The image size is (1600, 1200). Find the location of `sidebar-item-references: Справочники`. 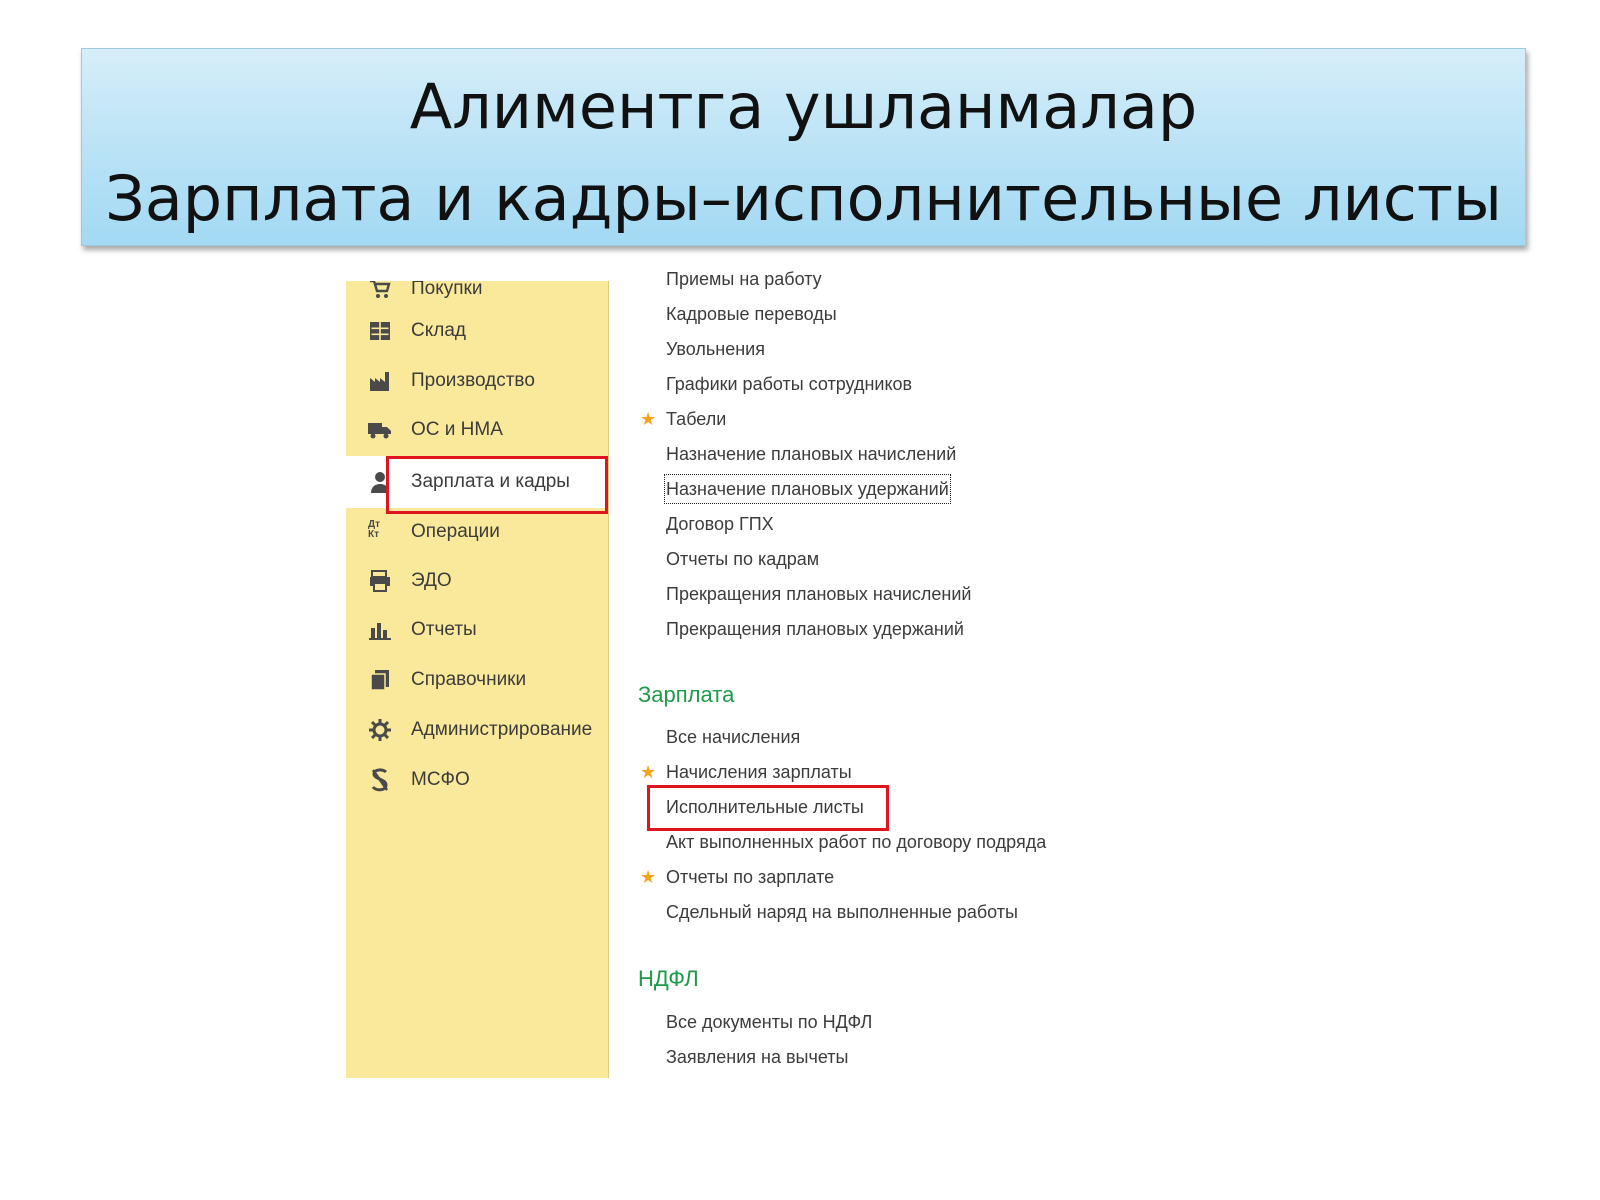

sidebar-item-references: Справочники is located at coordinates (477, 680).